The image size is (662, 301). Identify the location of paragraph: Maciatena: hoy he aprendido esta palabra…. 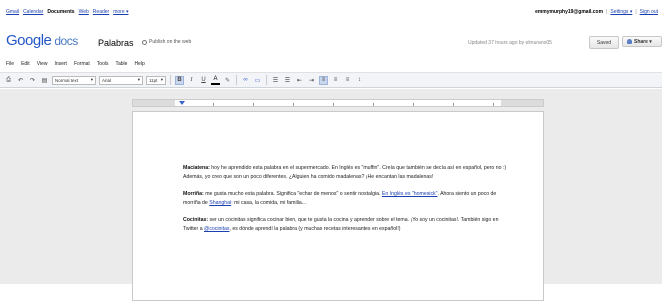
(349, 173).